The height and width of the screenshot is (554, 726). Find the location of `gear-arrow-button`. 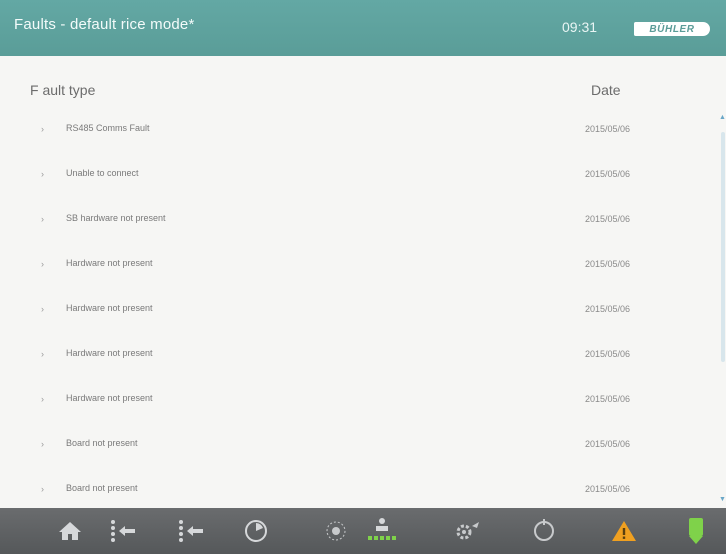

gear-arrow-button is located at coordinates (468, 531).